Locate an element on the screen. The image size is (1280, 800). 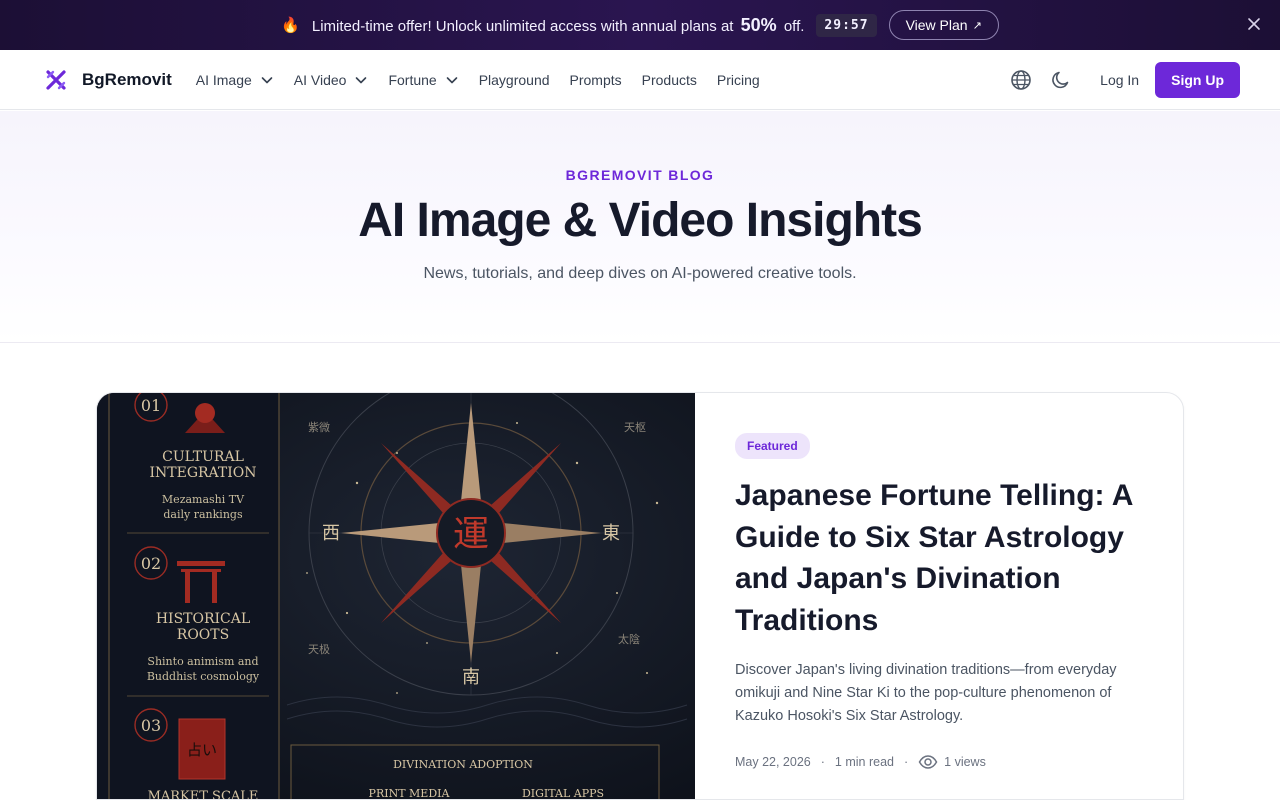
login-link: Log In is located at coordinates (1119, 80).